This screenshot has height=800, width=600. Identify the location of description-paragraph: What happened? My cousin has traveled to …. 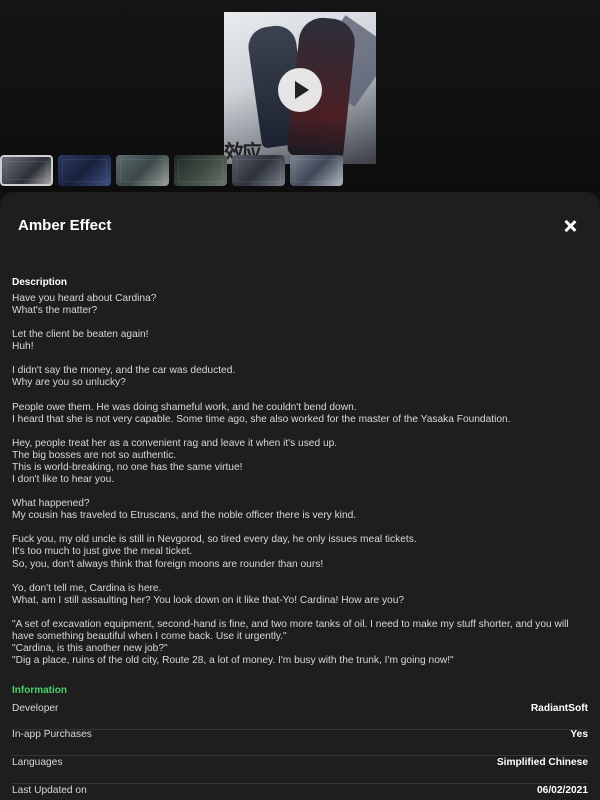
(302, 510).